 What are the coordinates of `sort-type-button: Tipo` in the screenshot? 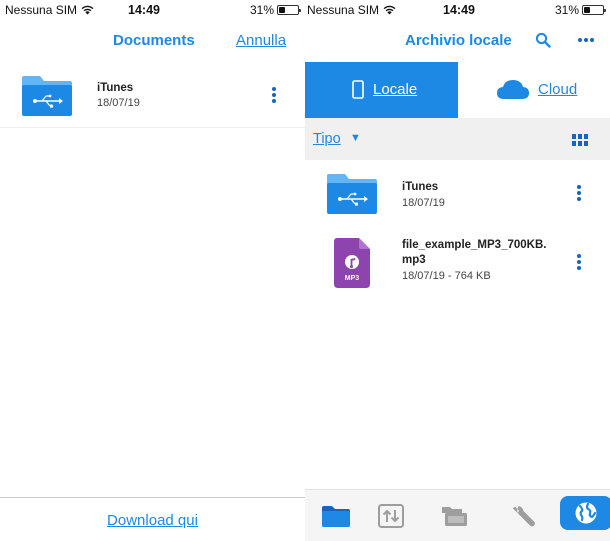 It's located at (327, 139).